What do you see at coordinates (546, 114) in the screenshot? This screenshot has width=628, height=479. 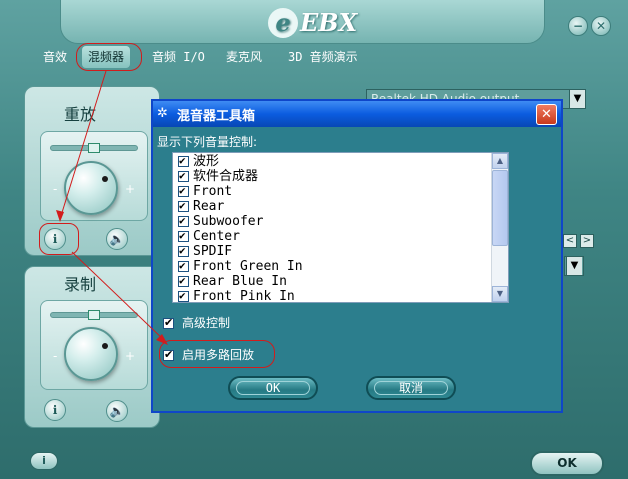 I see `dialog-close-button: ✕` at bounding box center [546, 114].